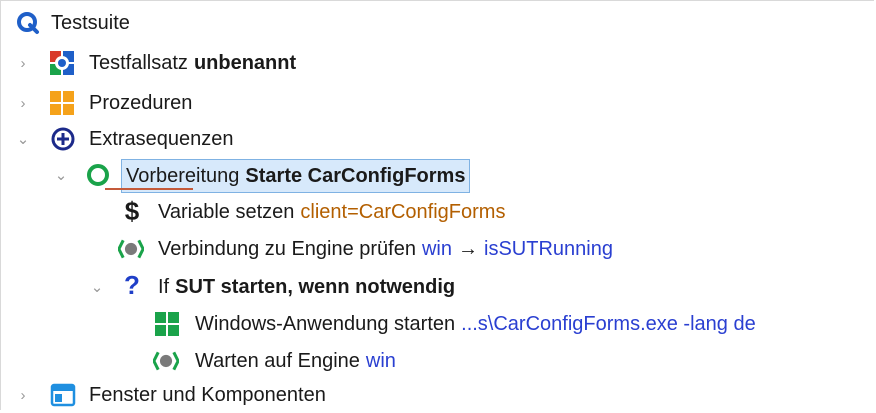  Describe the element at coordinates (98, 175) in the screenshot. I see `setup-circle-icon` at that location.